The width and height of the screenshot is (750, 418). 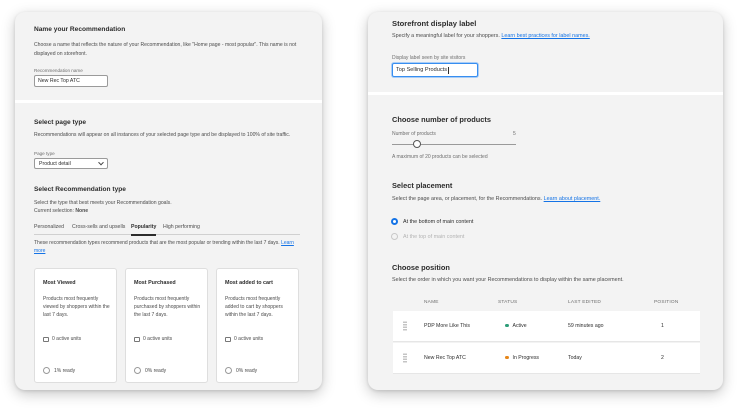 What do you see at coordinates (445, 358) in the screenshot?
I see `row-name: New Rec Top ATC` at bounding box center [445, 358].